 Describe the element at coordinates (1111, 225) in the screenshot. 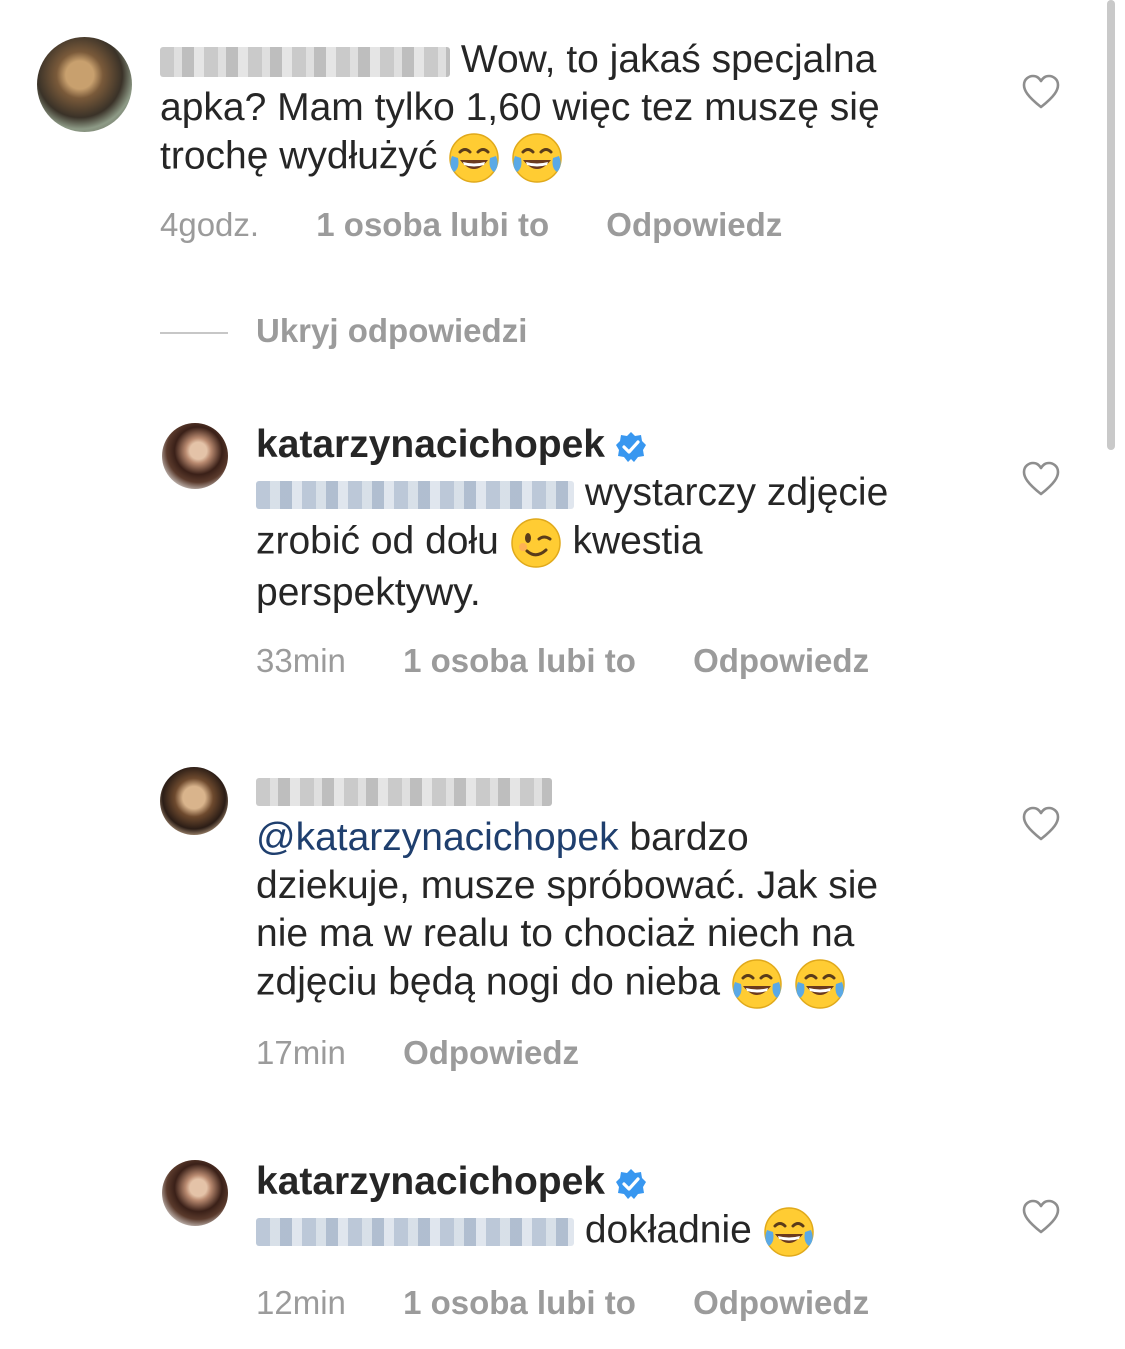

I see `scrollbar` at that location.